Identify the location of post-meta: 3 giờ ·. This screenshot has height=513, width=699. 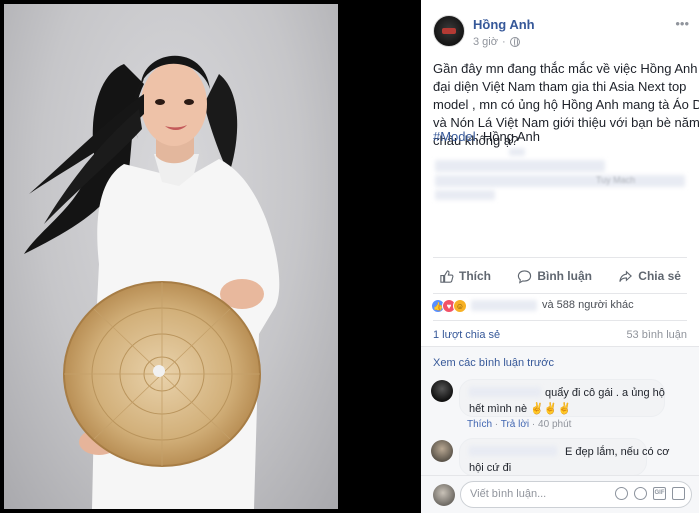
(496, 42).